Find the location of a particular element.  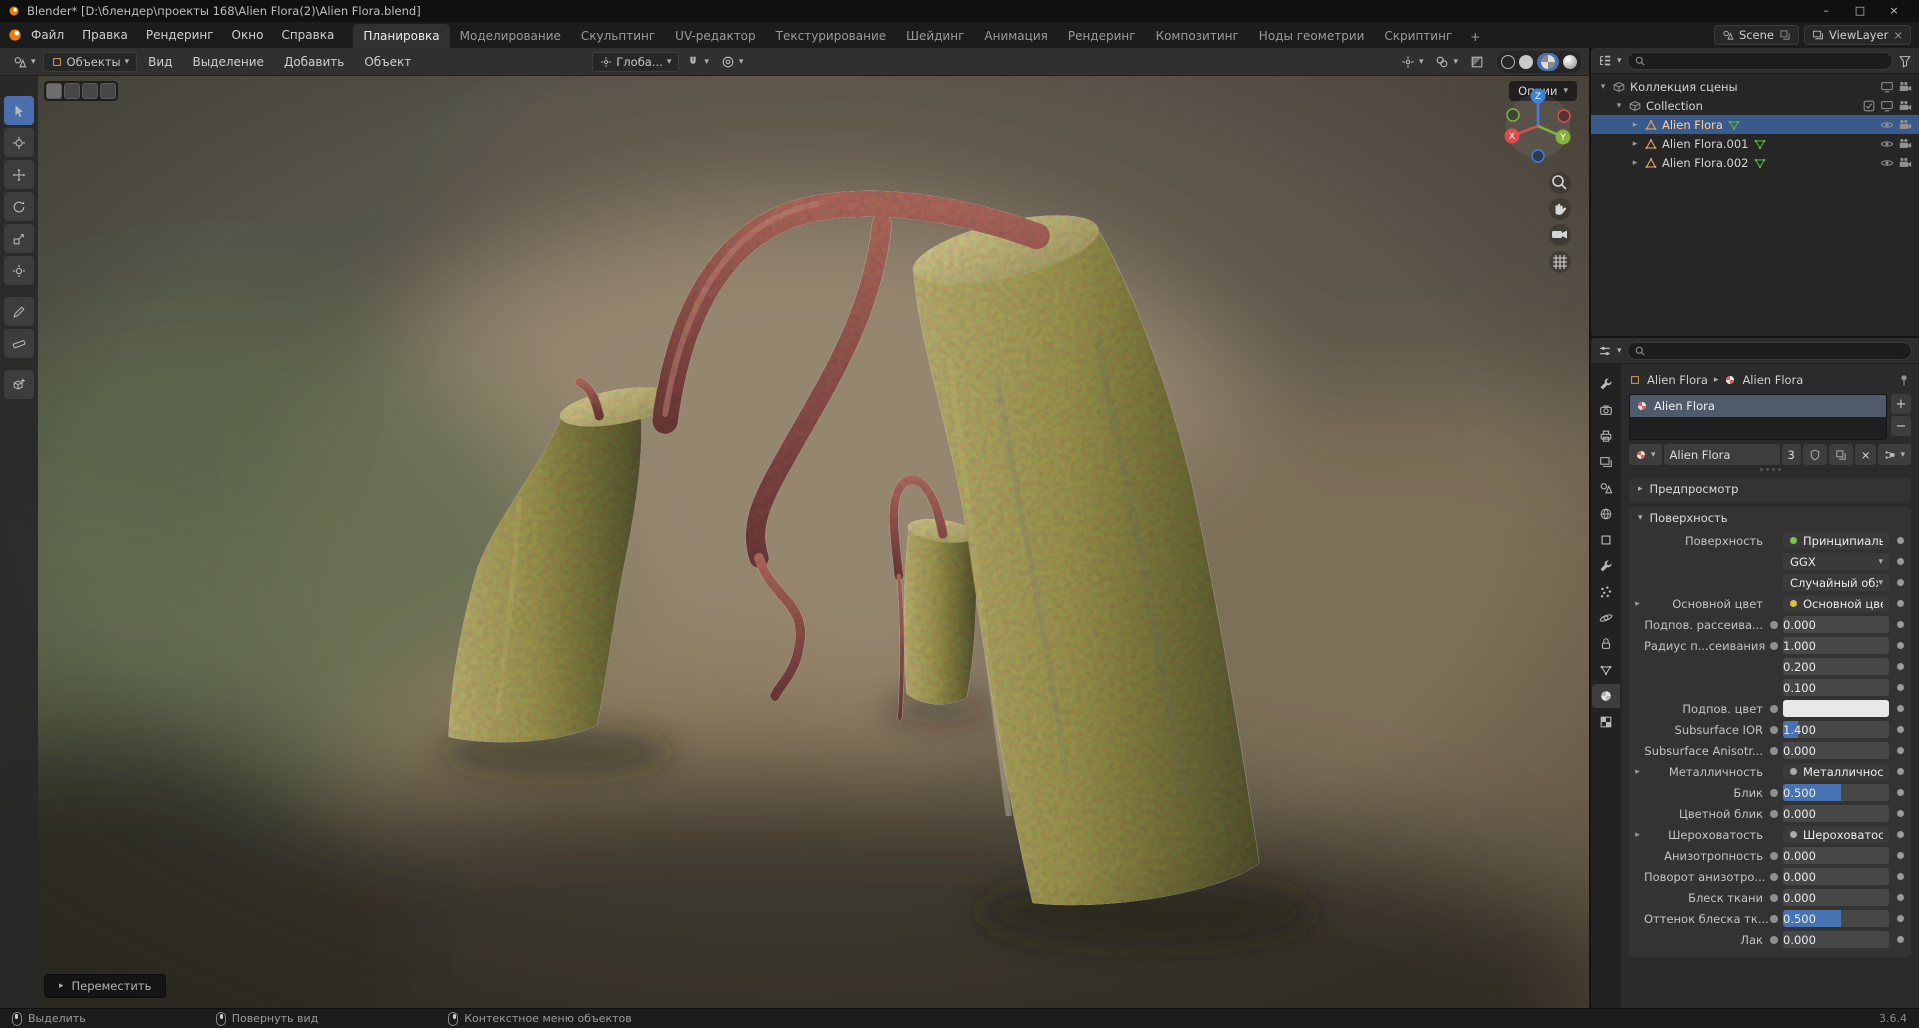

property-field: Принципиальный BSDF is located at coordinates (1836, 540).